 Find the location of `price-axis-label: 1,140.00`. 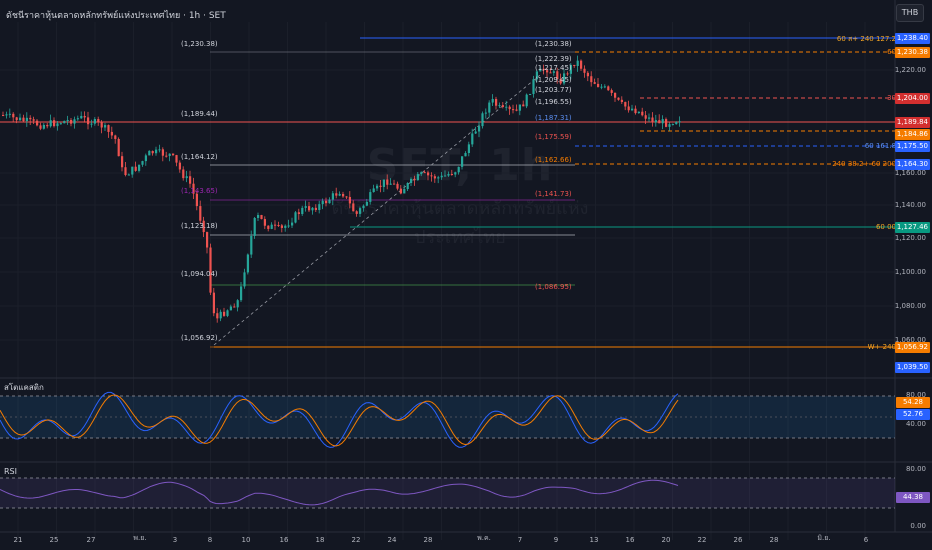

price-axis-label: 1,140.00 is located at coordinates (910, 205).